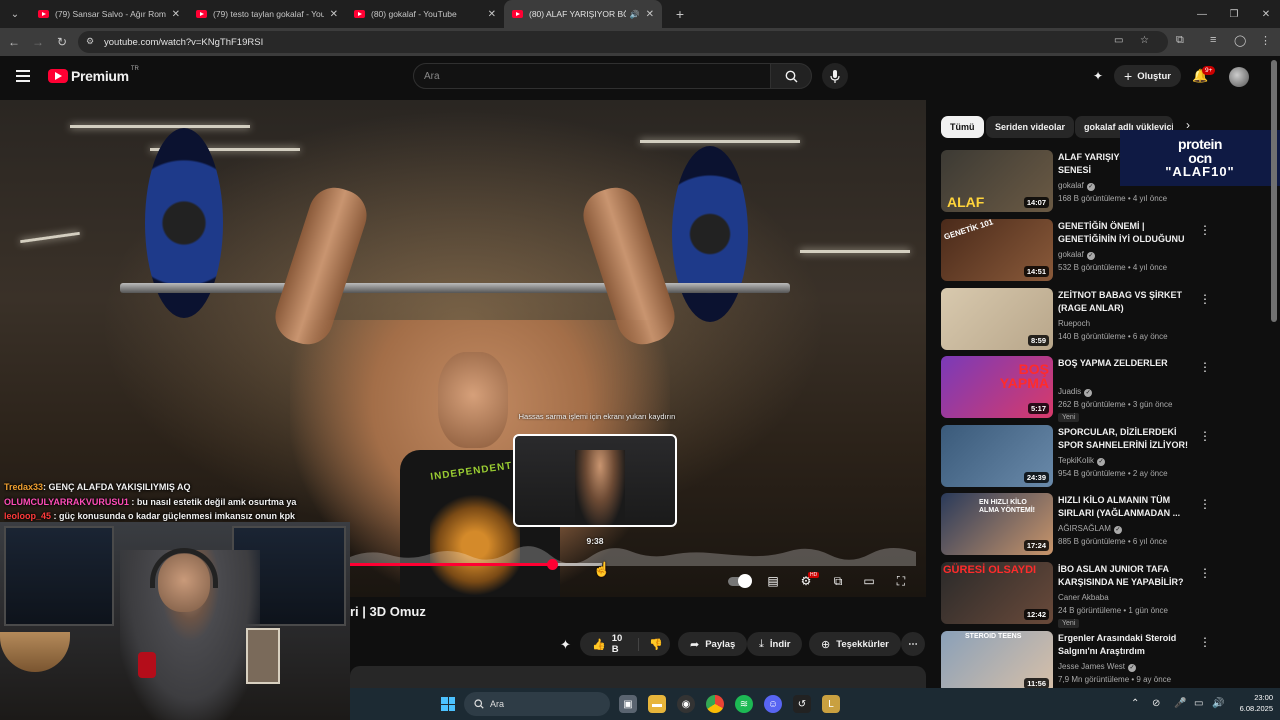  What do you see at coordinates (802, 704) in the screenshot?
I see `kick-icon: ↺` at bounding box center [802, 704].